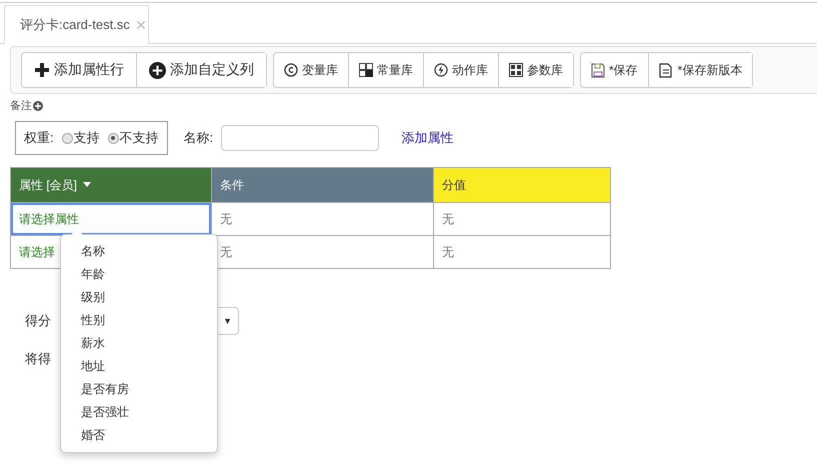  What do you see at coordinates (139, 297) in the screenshot?
I see `menu-item: 级别` at bounding box center [139, 297].